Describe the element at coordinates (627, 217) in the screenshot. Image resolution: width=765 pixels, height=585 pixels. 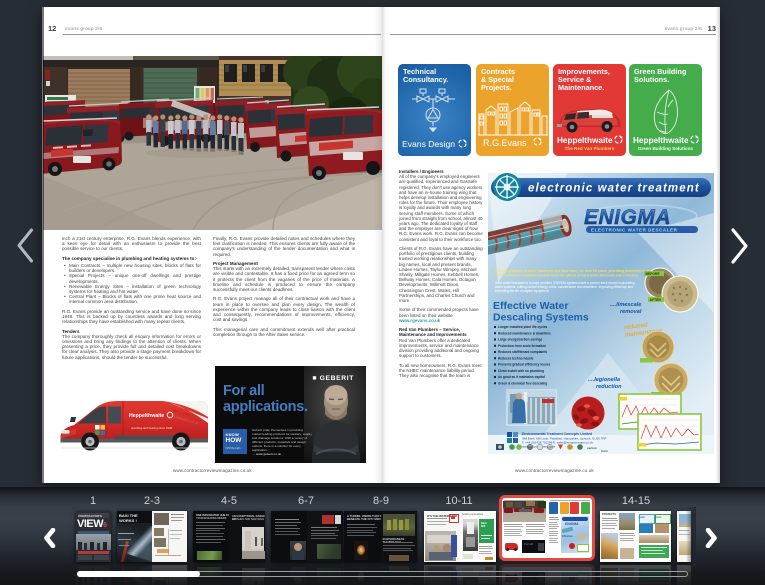
I see `svg-text: ENIGMA` at that location.